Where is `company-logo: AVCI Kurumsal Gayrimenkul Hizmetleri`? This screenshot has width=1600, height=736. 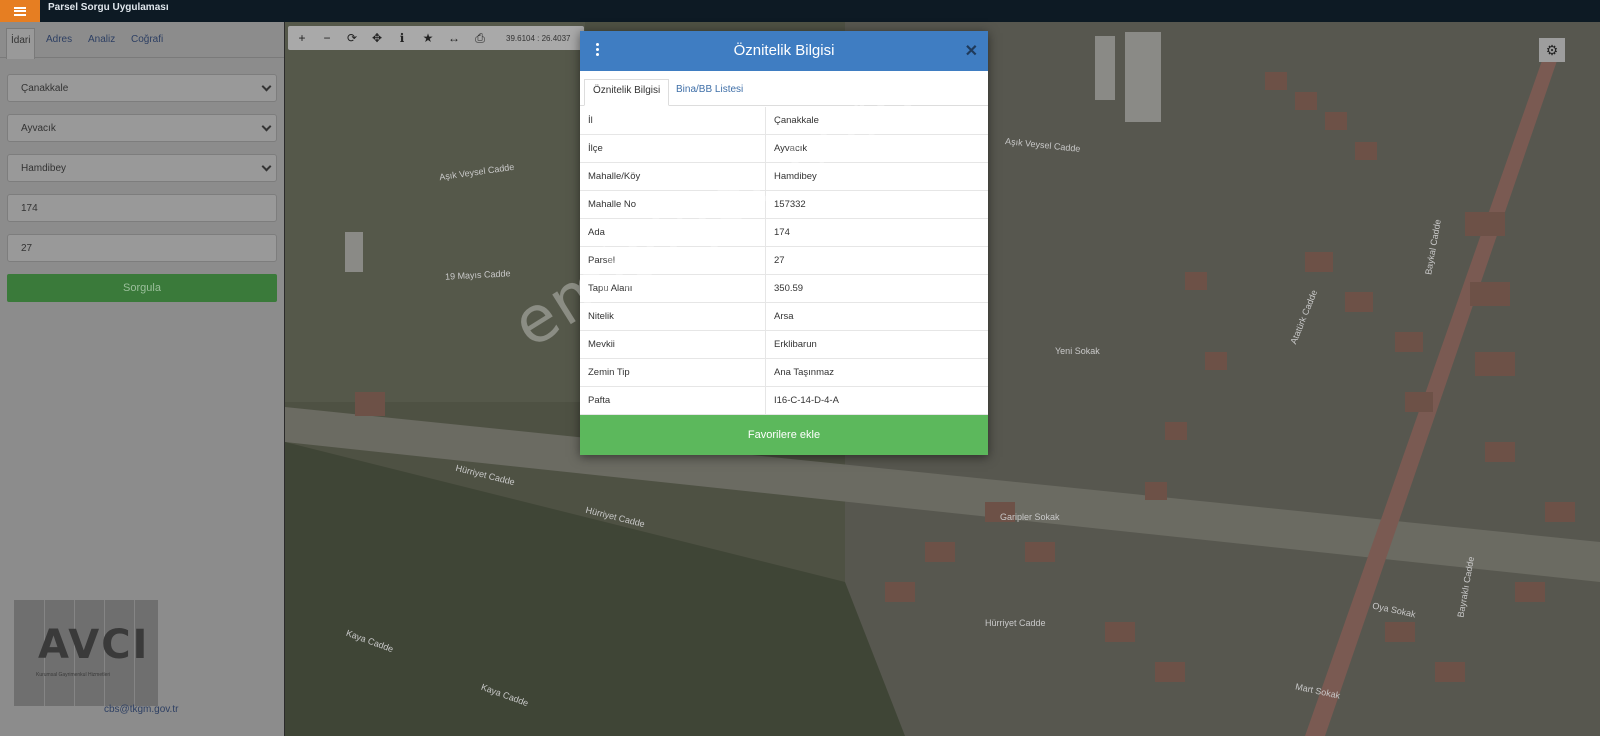 company-logo: AVCI Kurumsal Gayrimenkul Hizmetleri is located at coordinates (86, 653).